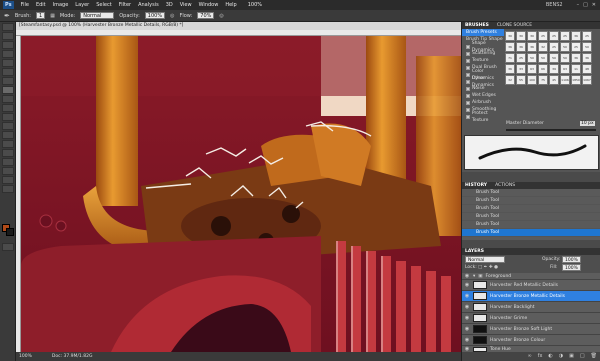 This screenshot has height=361, width=600. What do you see at coordinates (8, 117) in the screenshot?
I see `eraser-tool-icon` at bounding box center [8, 117].